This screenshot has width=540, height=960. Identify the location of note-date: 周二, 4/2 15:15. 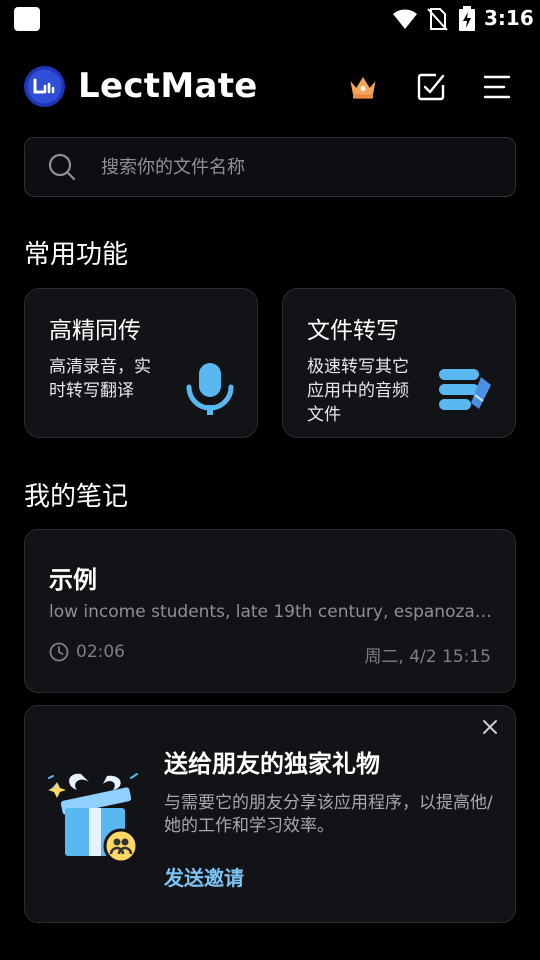
(427, 657).